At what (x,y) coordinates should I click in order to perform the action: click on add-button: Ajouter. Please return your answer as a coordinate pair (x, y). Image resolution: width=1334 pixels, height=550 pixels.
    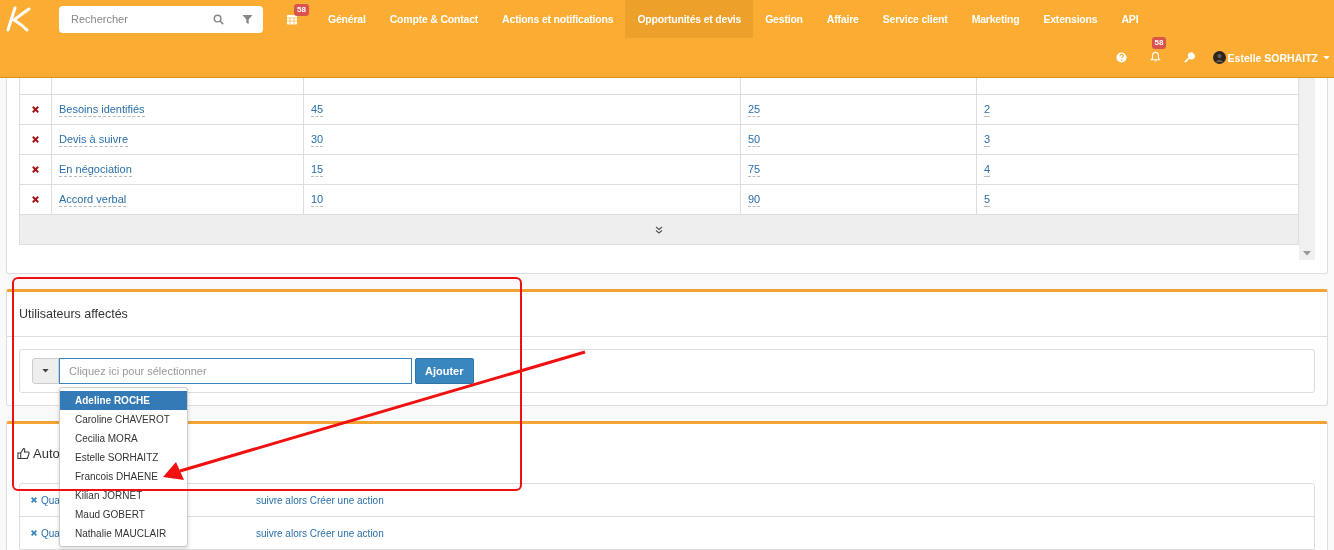
    Looking at the image, I should click on (444, 371).